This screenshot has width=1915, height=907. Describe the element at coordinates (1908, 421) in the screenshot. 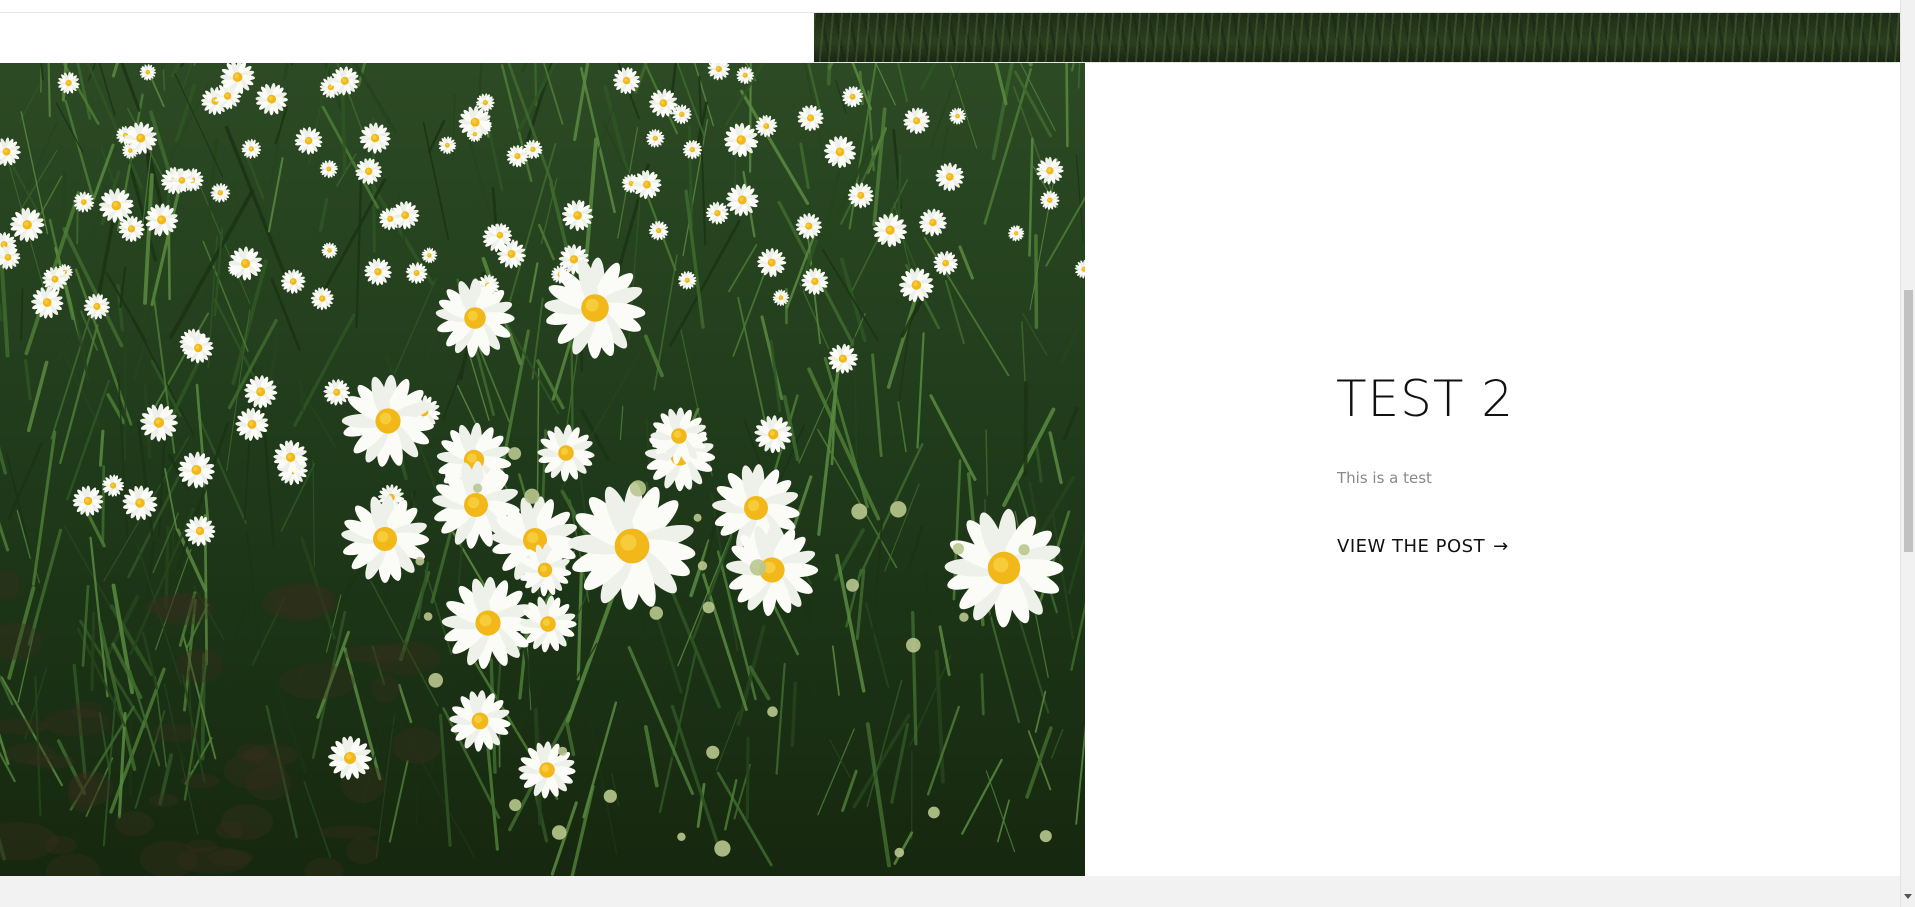

I see `scrollbar-thumb` at that location.